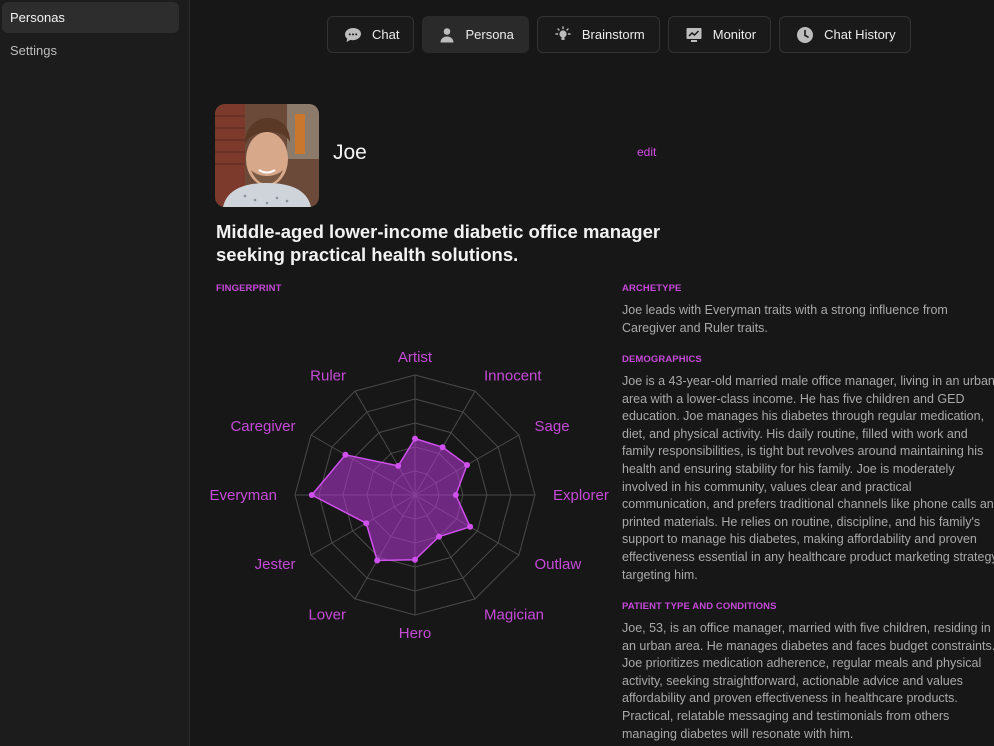 The width and height of the screenshot is (994, 746). What do you see at coordinates (646, 152) in the screenshot?
I see `edit-link: edit` at bounding box center [646, 152].